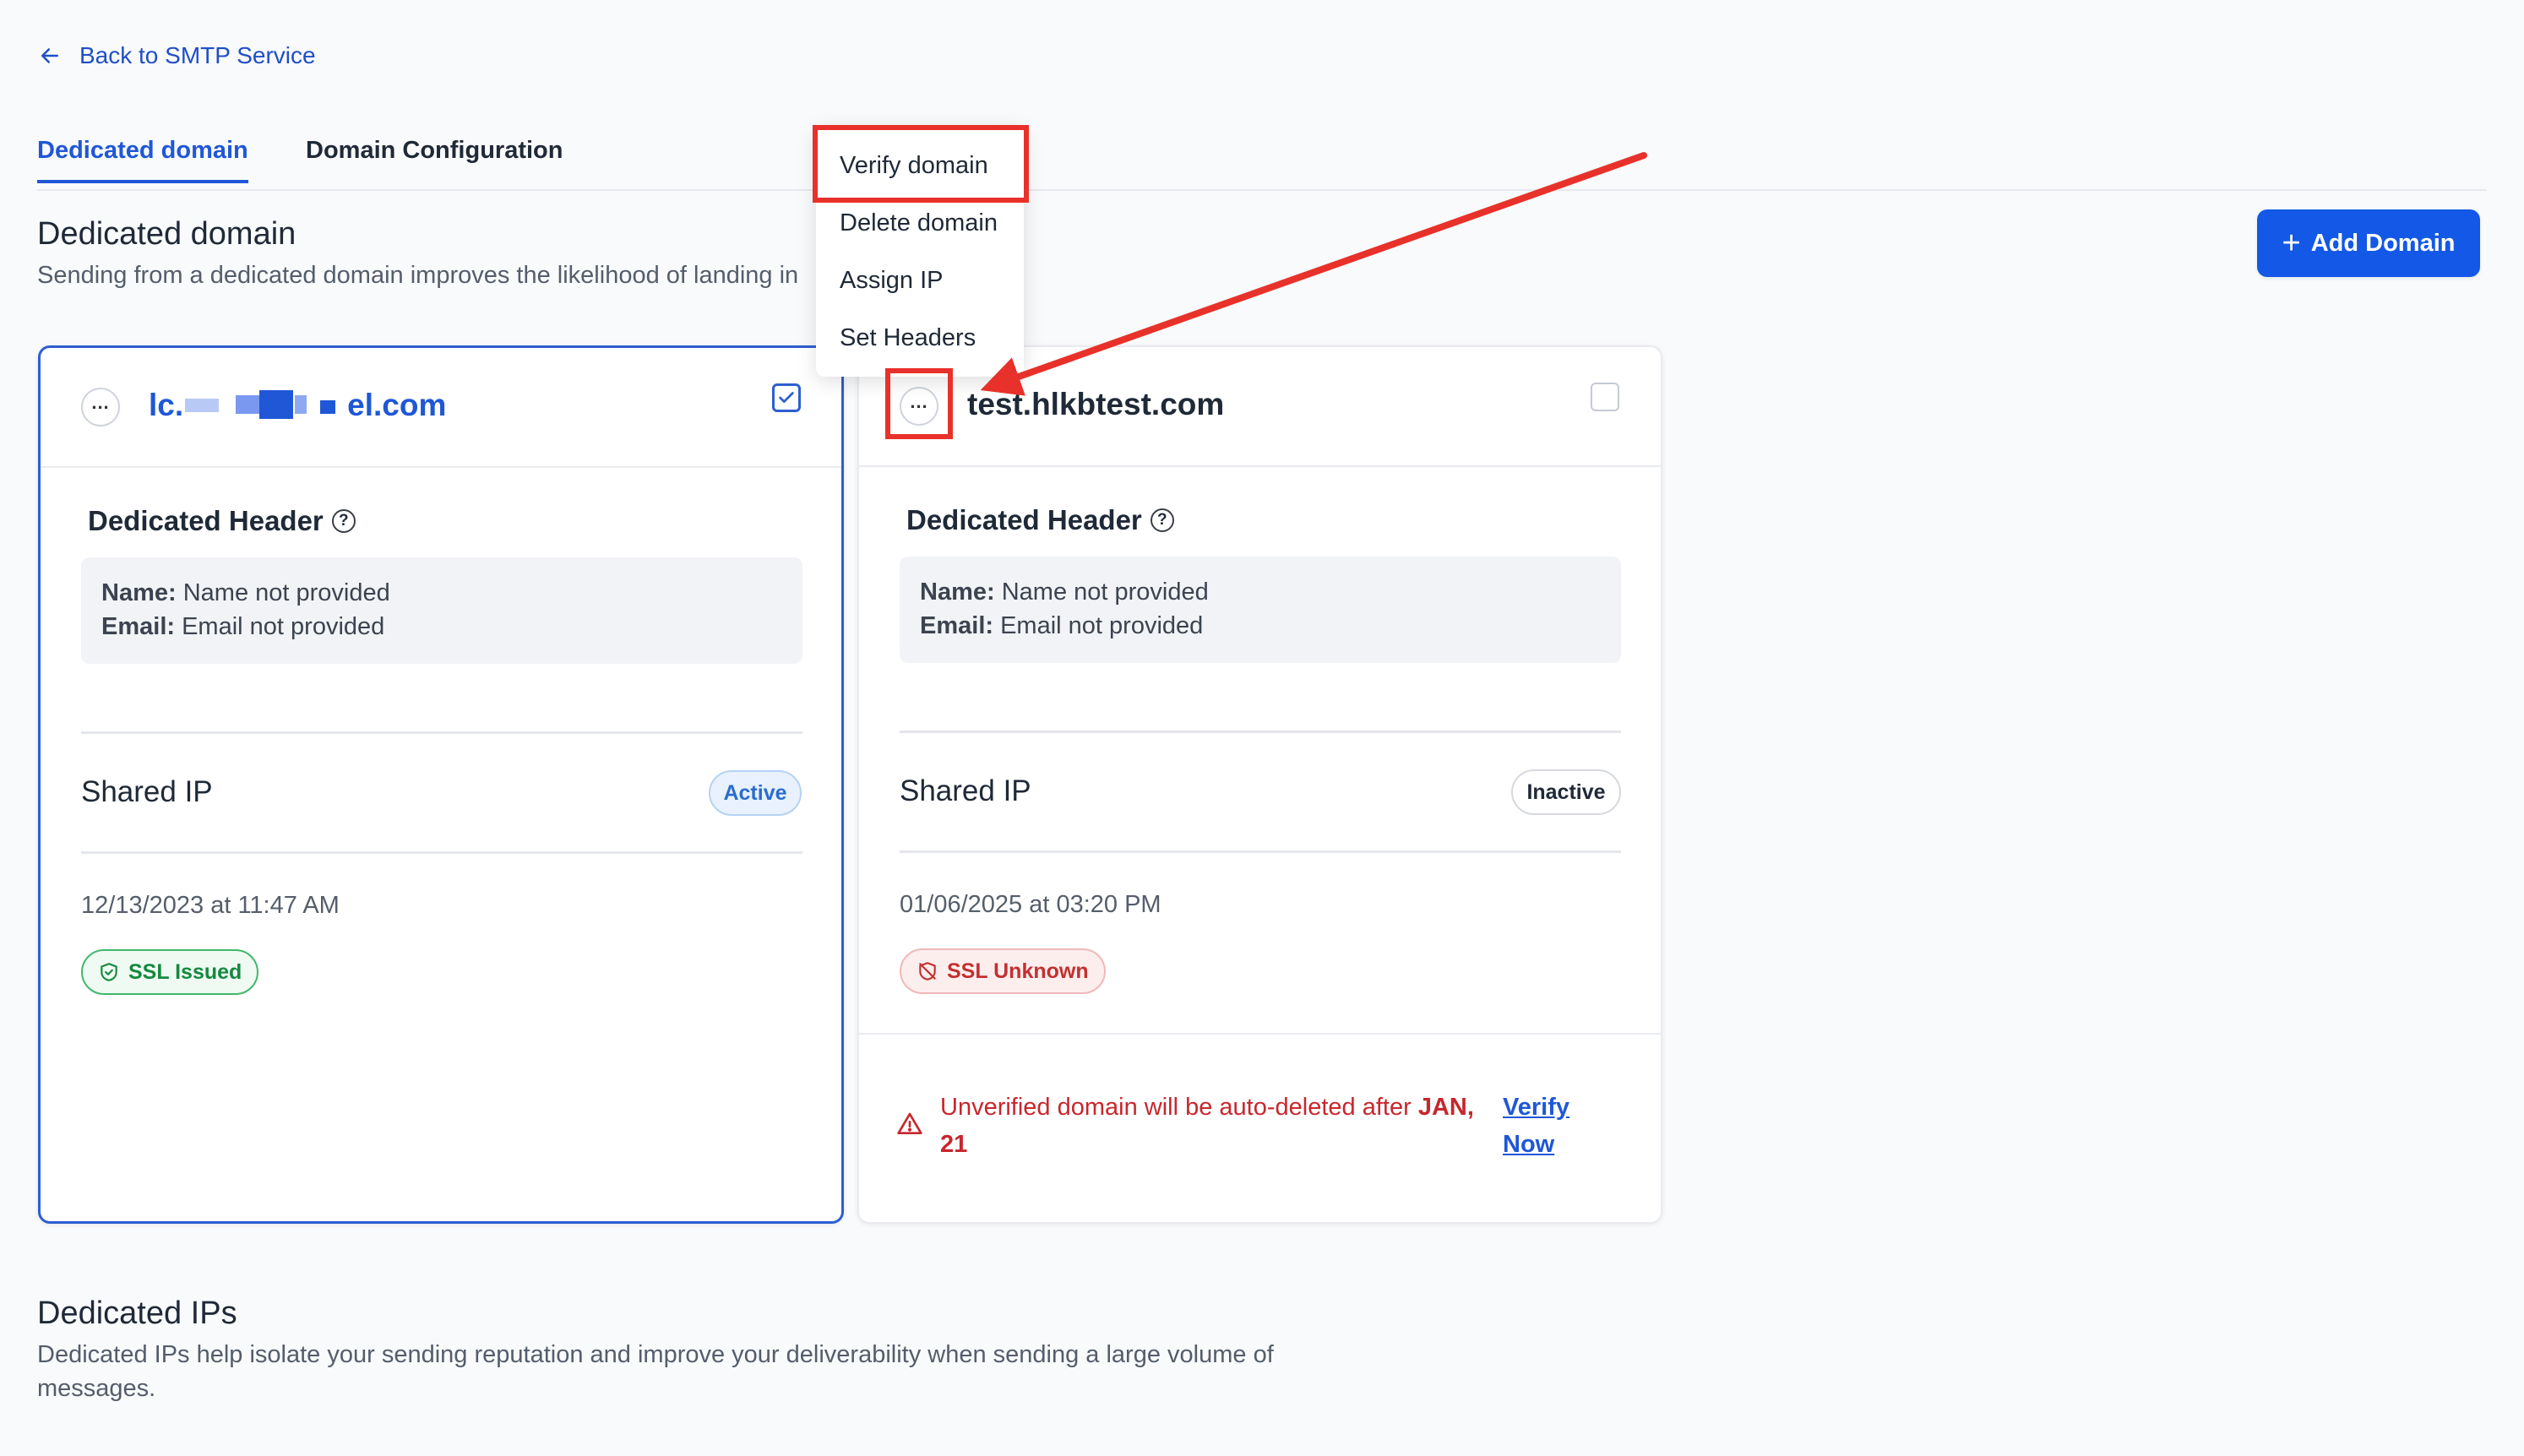 The height and width of the screenshot is (1456, 2524). I want to click on annotation-arrow, so click(1314, 274).